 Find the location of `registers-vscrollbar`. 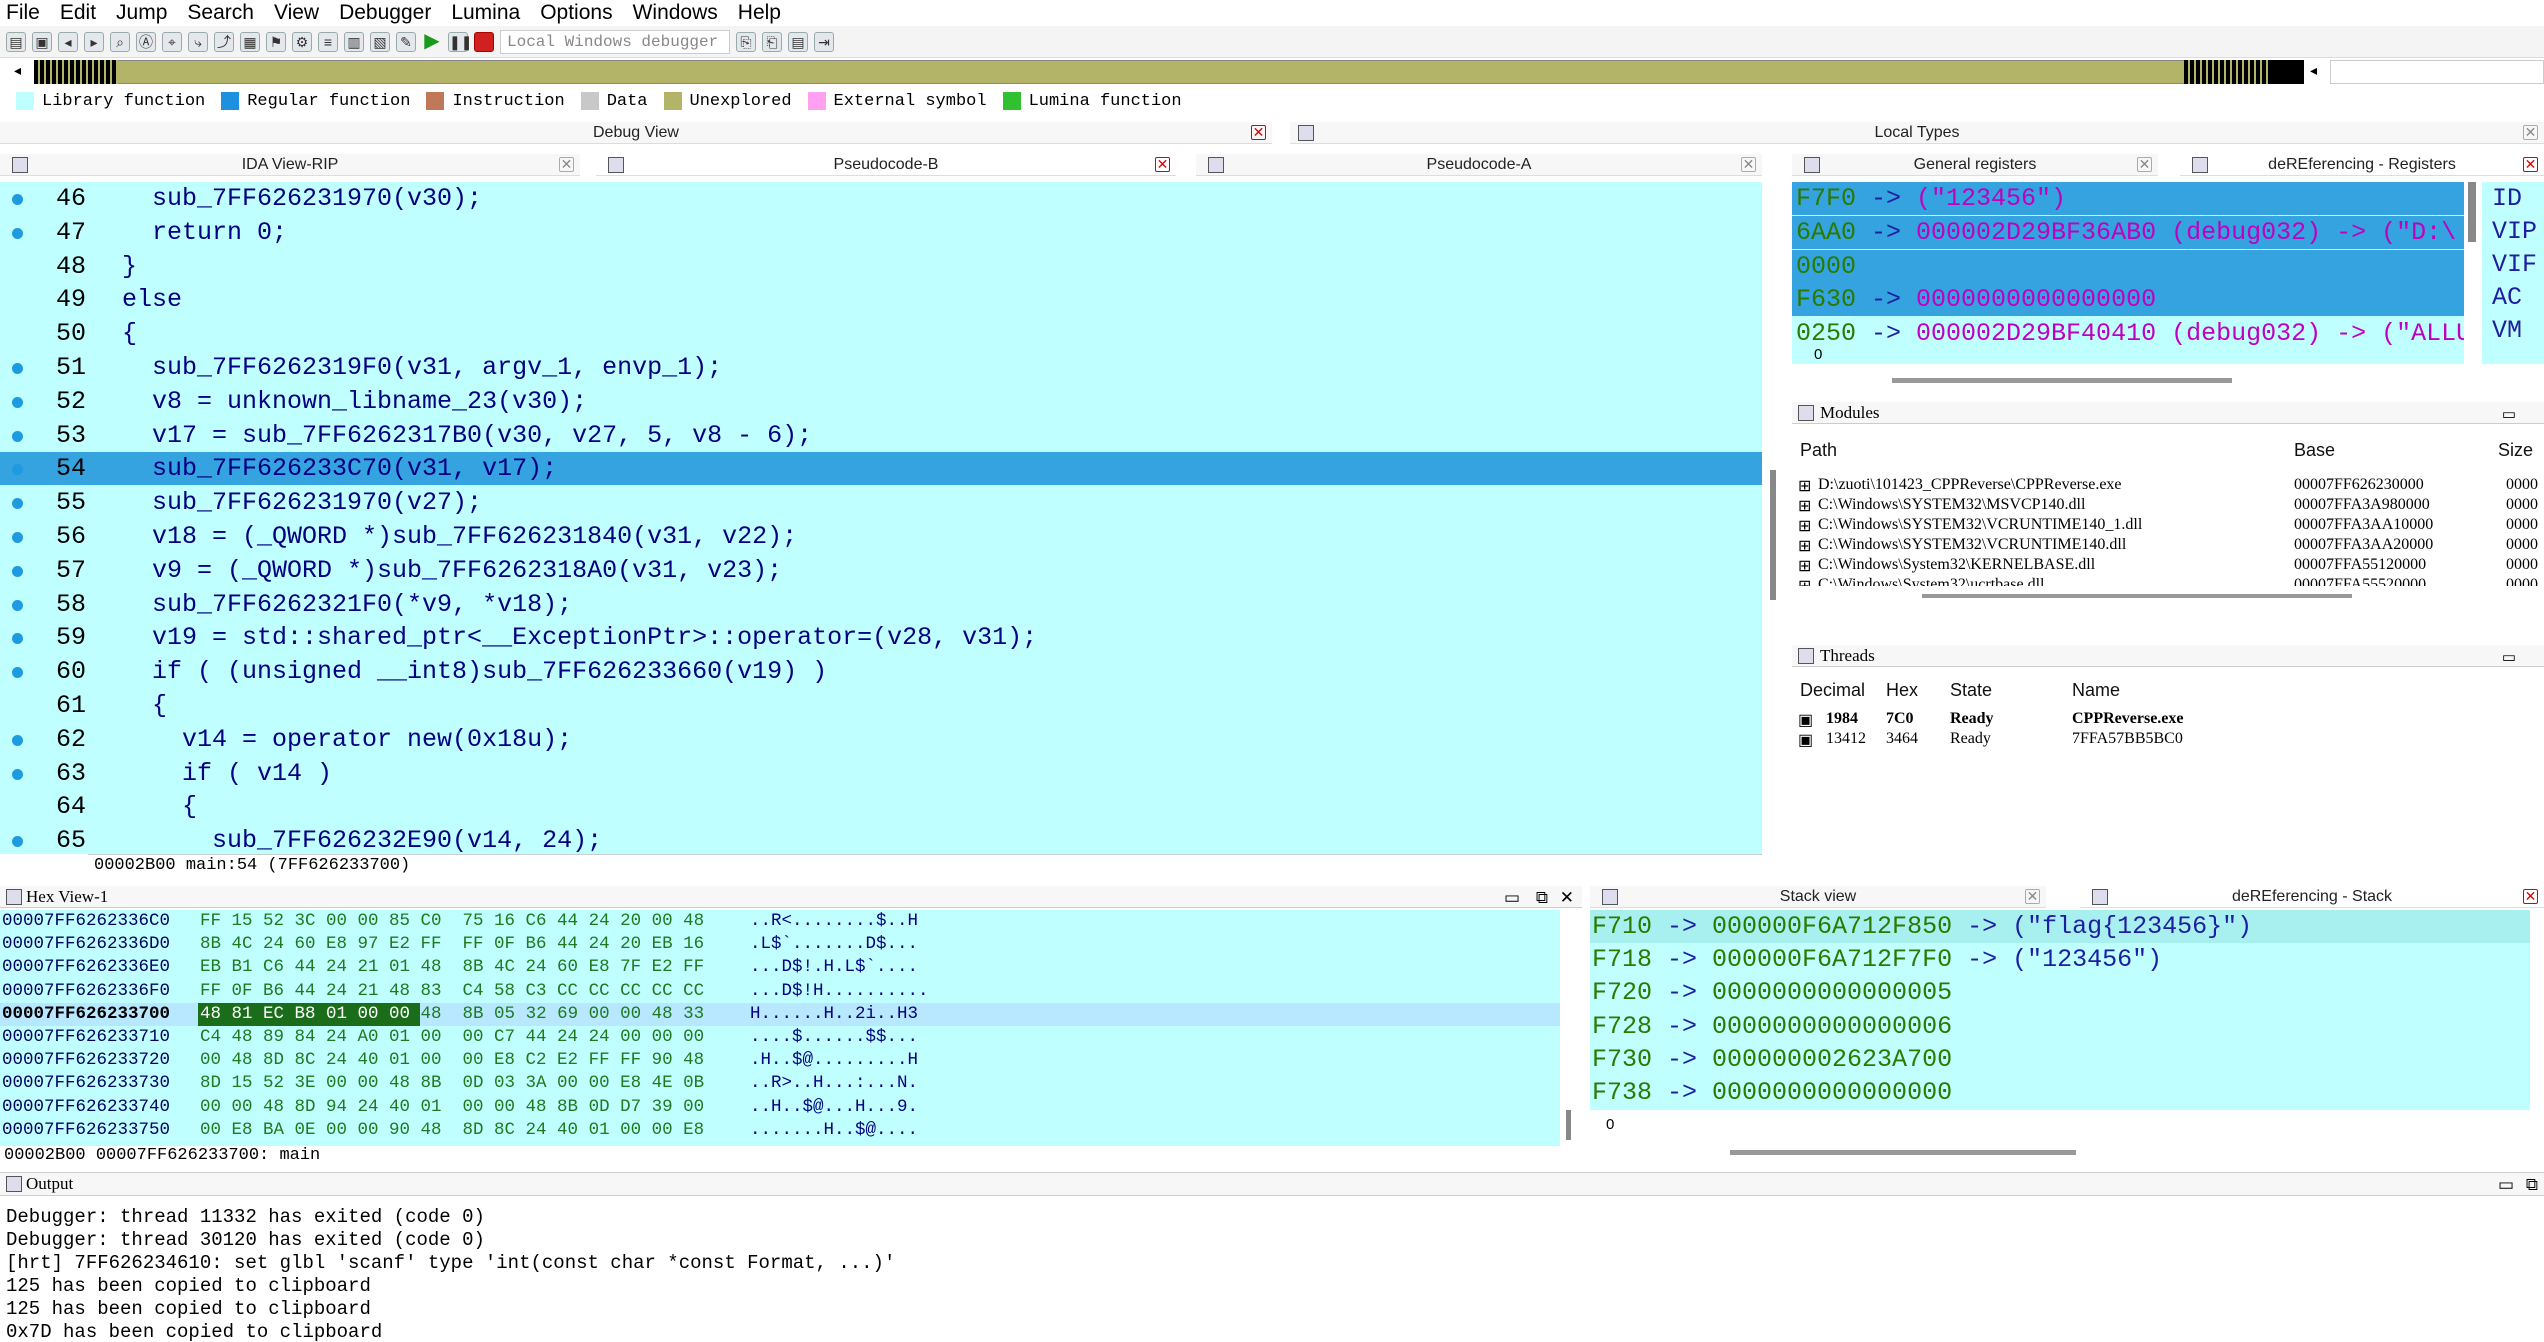

registers-vscrollbar is located at coordinates (2472, 212).